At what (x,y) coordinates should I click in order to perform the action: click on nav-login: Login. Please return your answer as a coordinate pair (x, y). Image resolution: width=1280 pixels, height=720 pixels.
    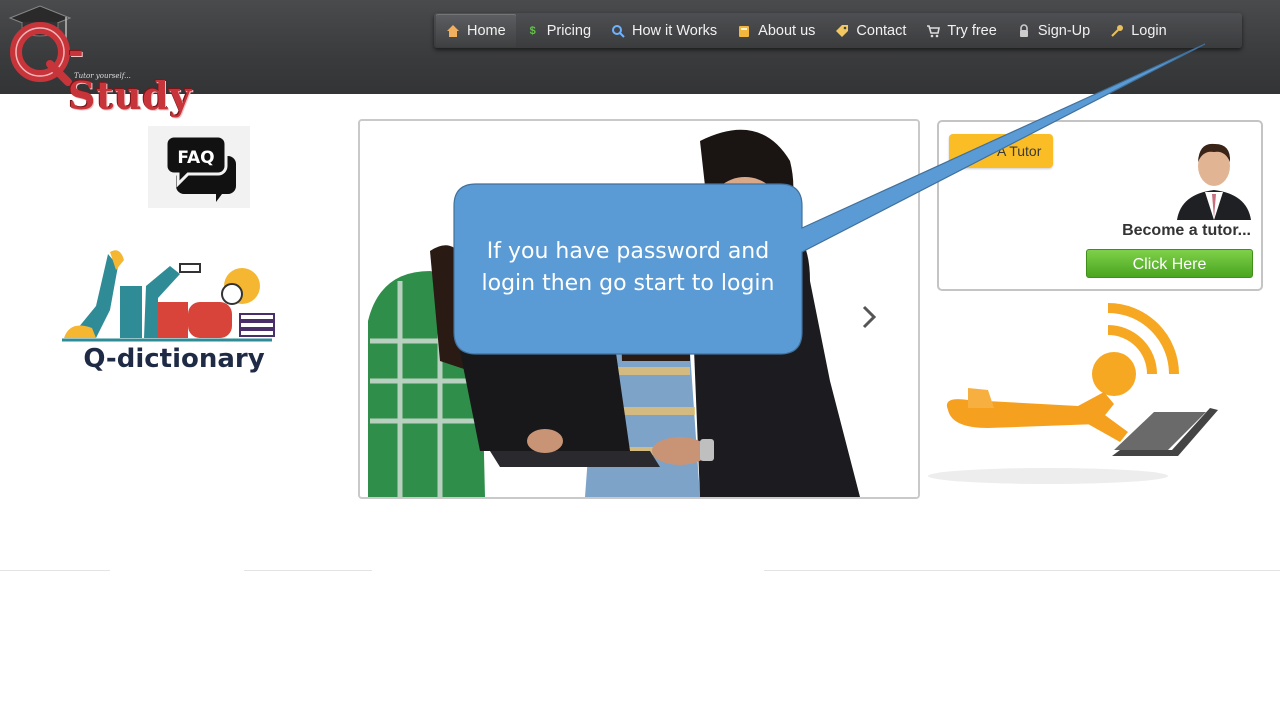
    Looking at the image, I should click on (1138, 30).